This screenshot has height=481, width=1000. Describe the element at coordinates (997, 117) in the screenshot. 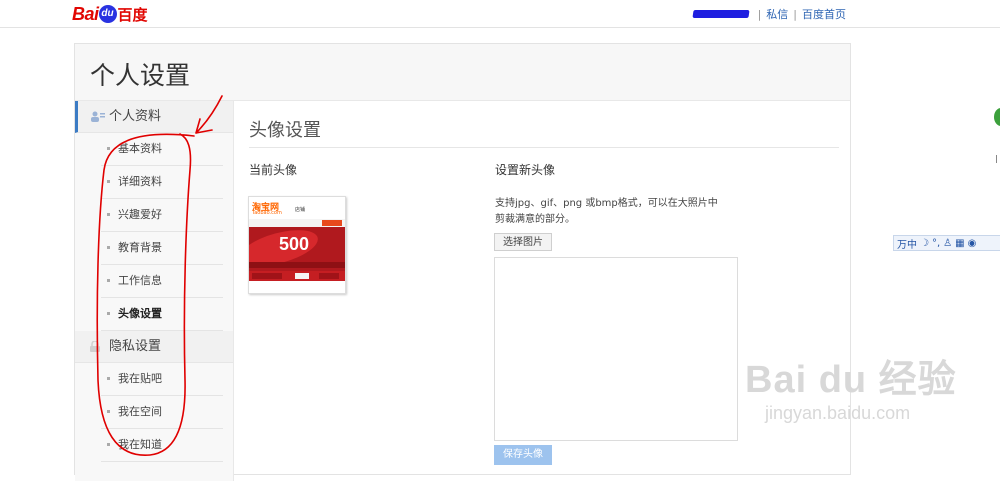

I see `browser-side-tab-icon` at that location.